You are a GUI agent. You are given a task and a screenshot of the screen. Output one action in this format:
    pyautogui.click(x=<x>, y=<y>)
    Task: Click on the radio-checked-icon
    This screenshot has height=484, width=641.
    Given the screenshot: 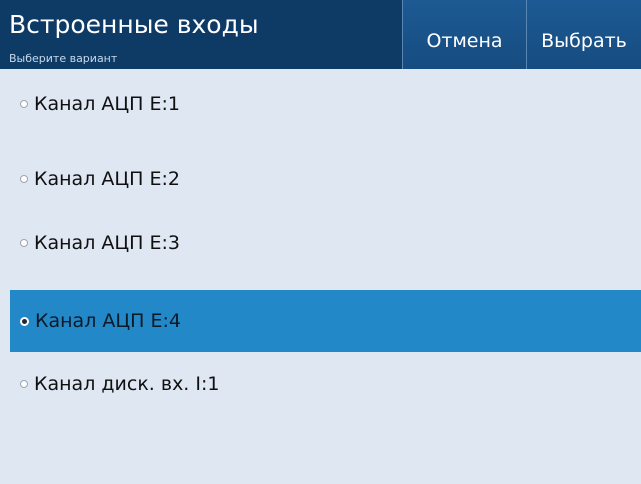 What is the action you would take?
    pyautogui.click(x=24, y=321)
    